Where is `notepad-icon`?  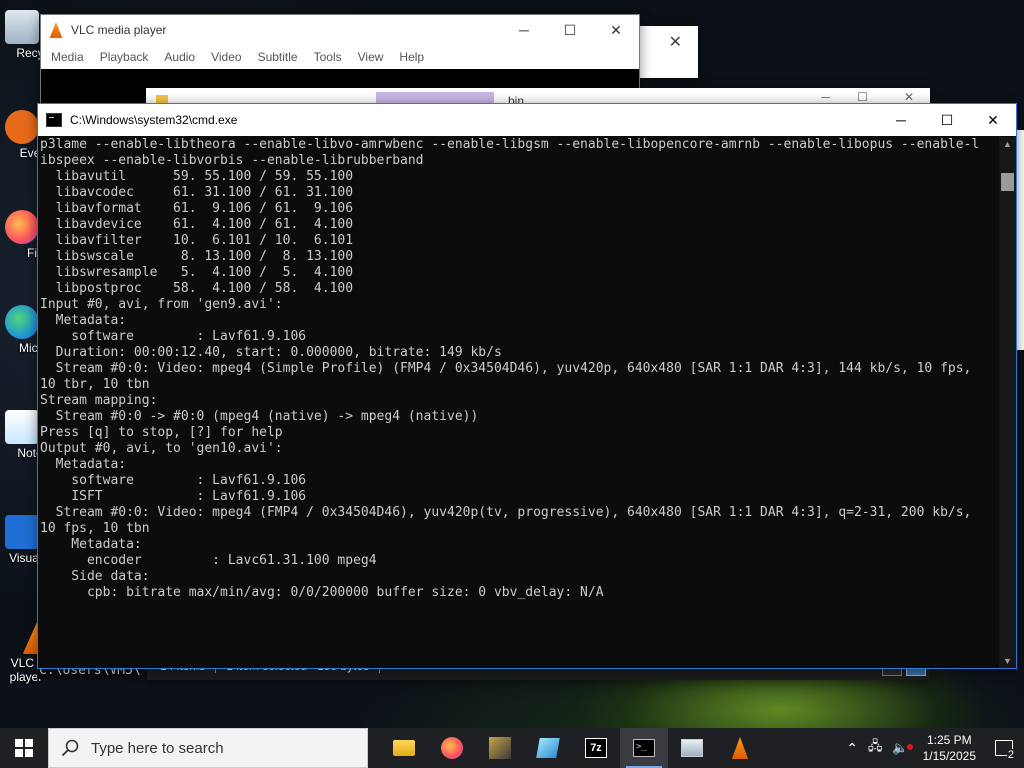 notepad-icon is located at coordinates (22, 427).